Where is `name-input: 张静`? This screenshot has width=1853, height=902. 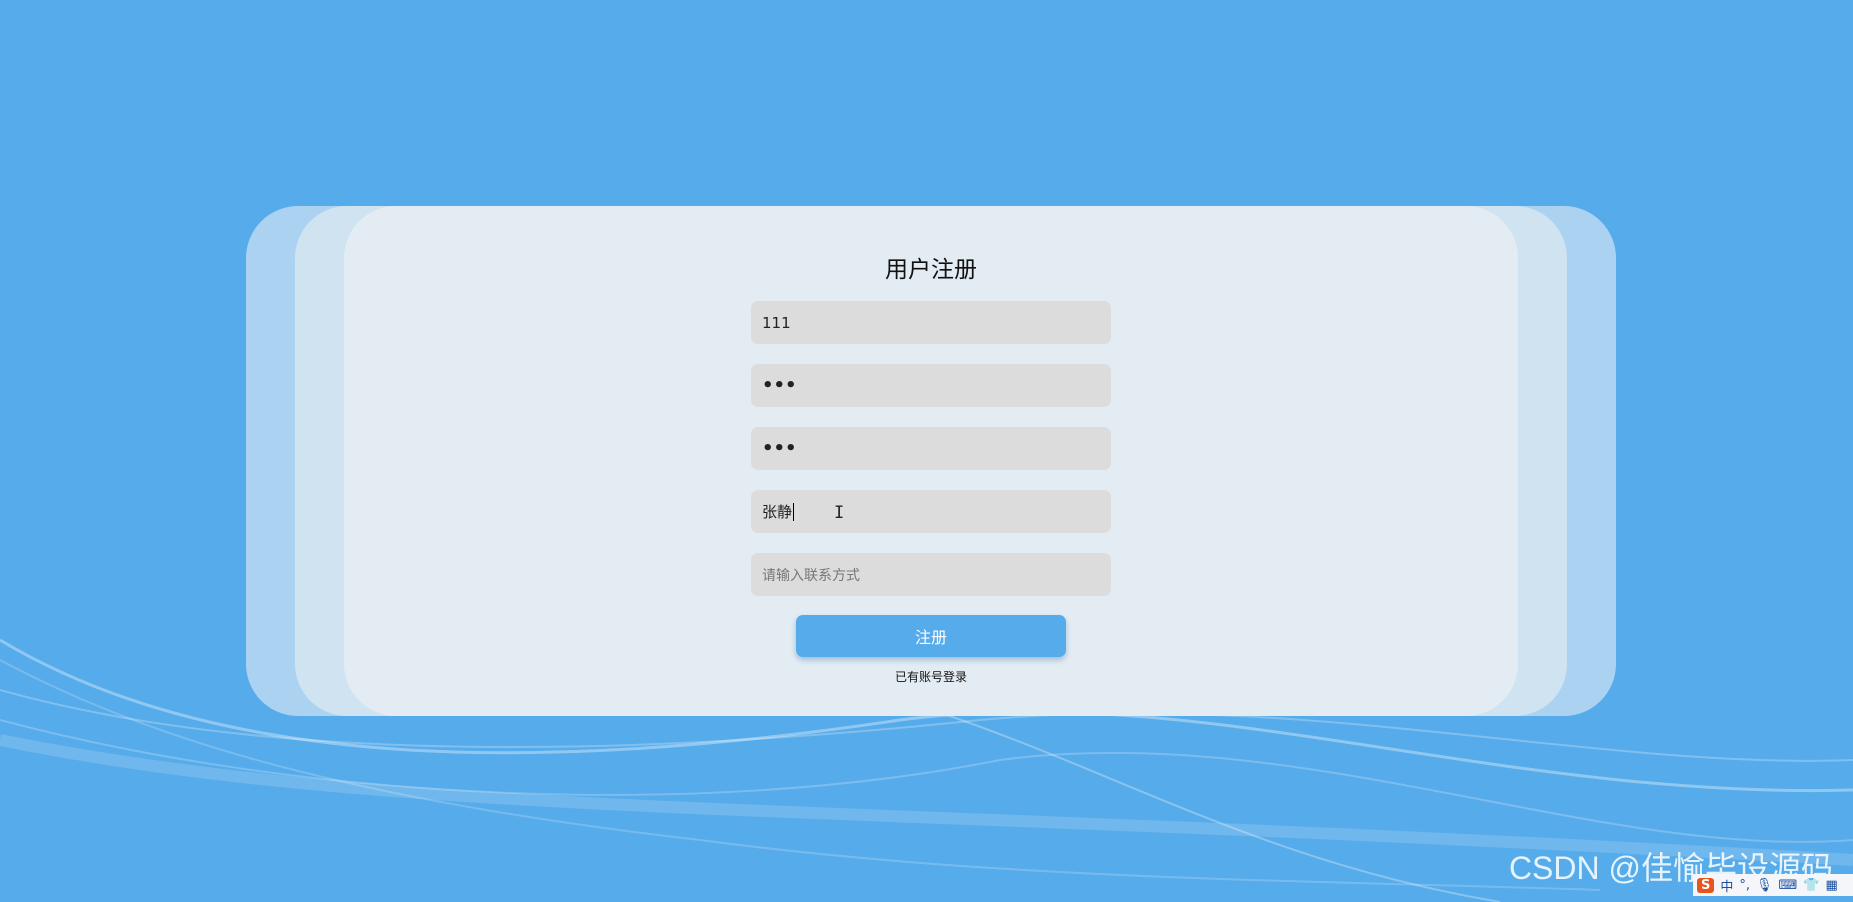
name-input: 张静 is located at coordinates (931, 511).